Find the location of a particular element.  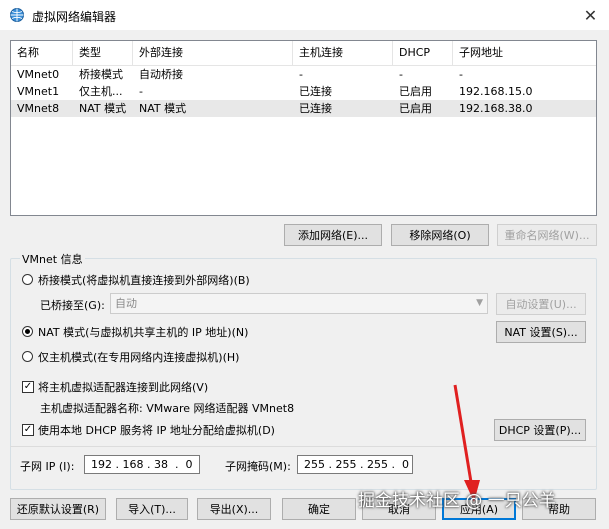

watermark: 掘金技术社区 @ 一只公羊 is located at coordinates (457, 501).